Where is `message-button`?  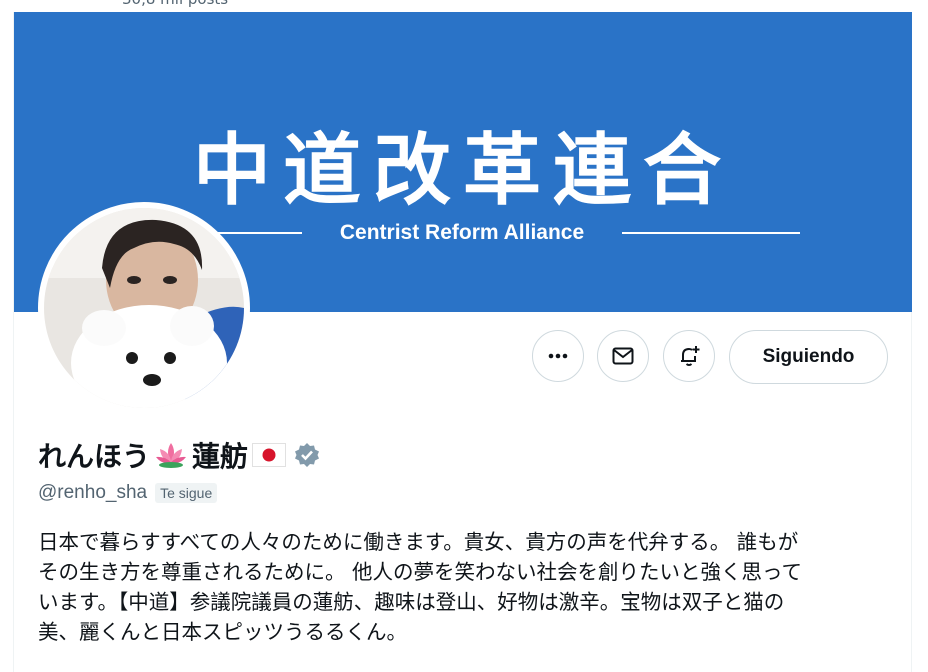 message-button is located at coordinates (623, 356).